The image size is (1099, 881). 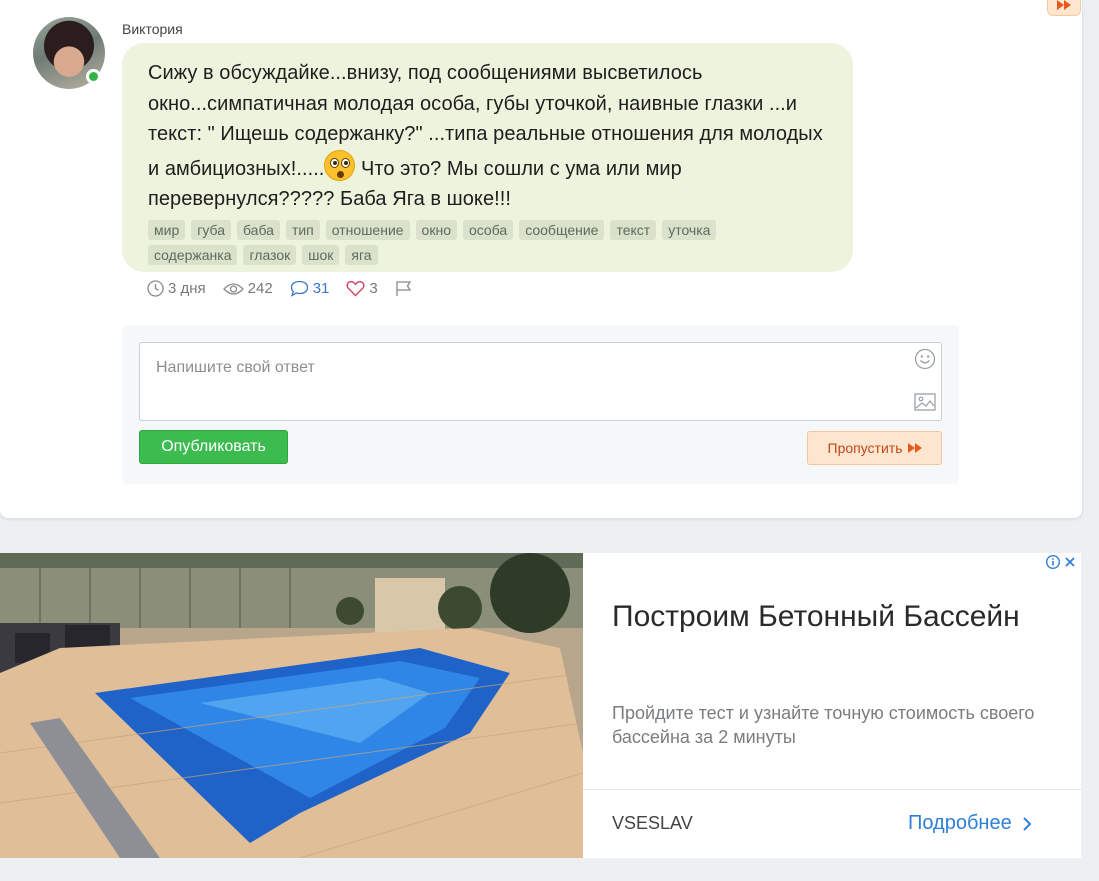 What do you see at coordinates (258, 229) in the screenshot?
I see `tag: баба` at bounding box center [258, 229].